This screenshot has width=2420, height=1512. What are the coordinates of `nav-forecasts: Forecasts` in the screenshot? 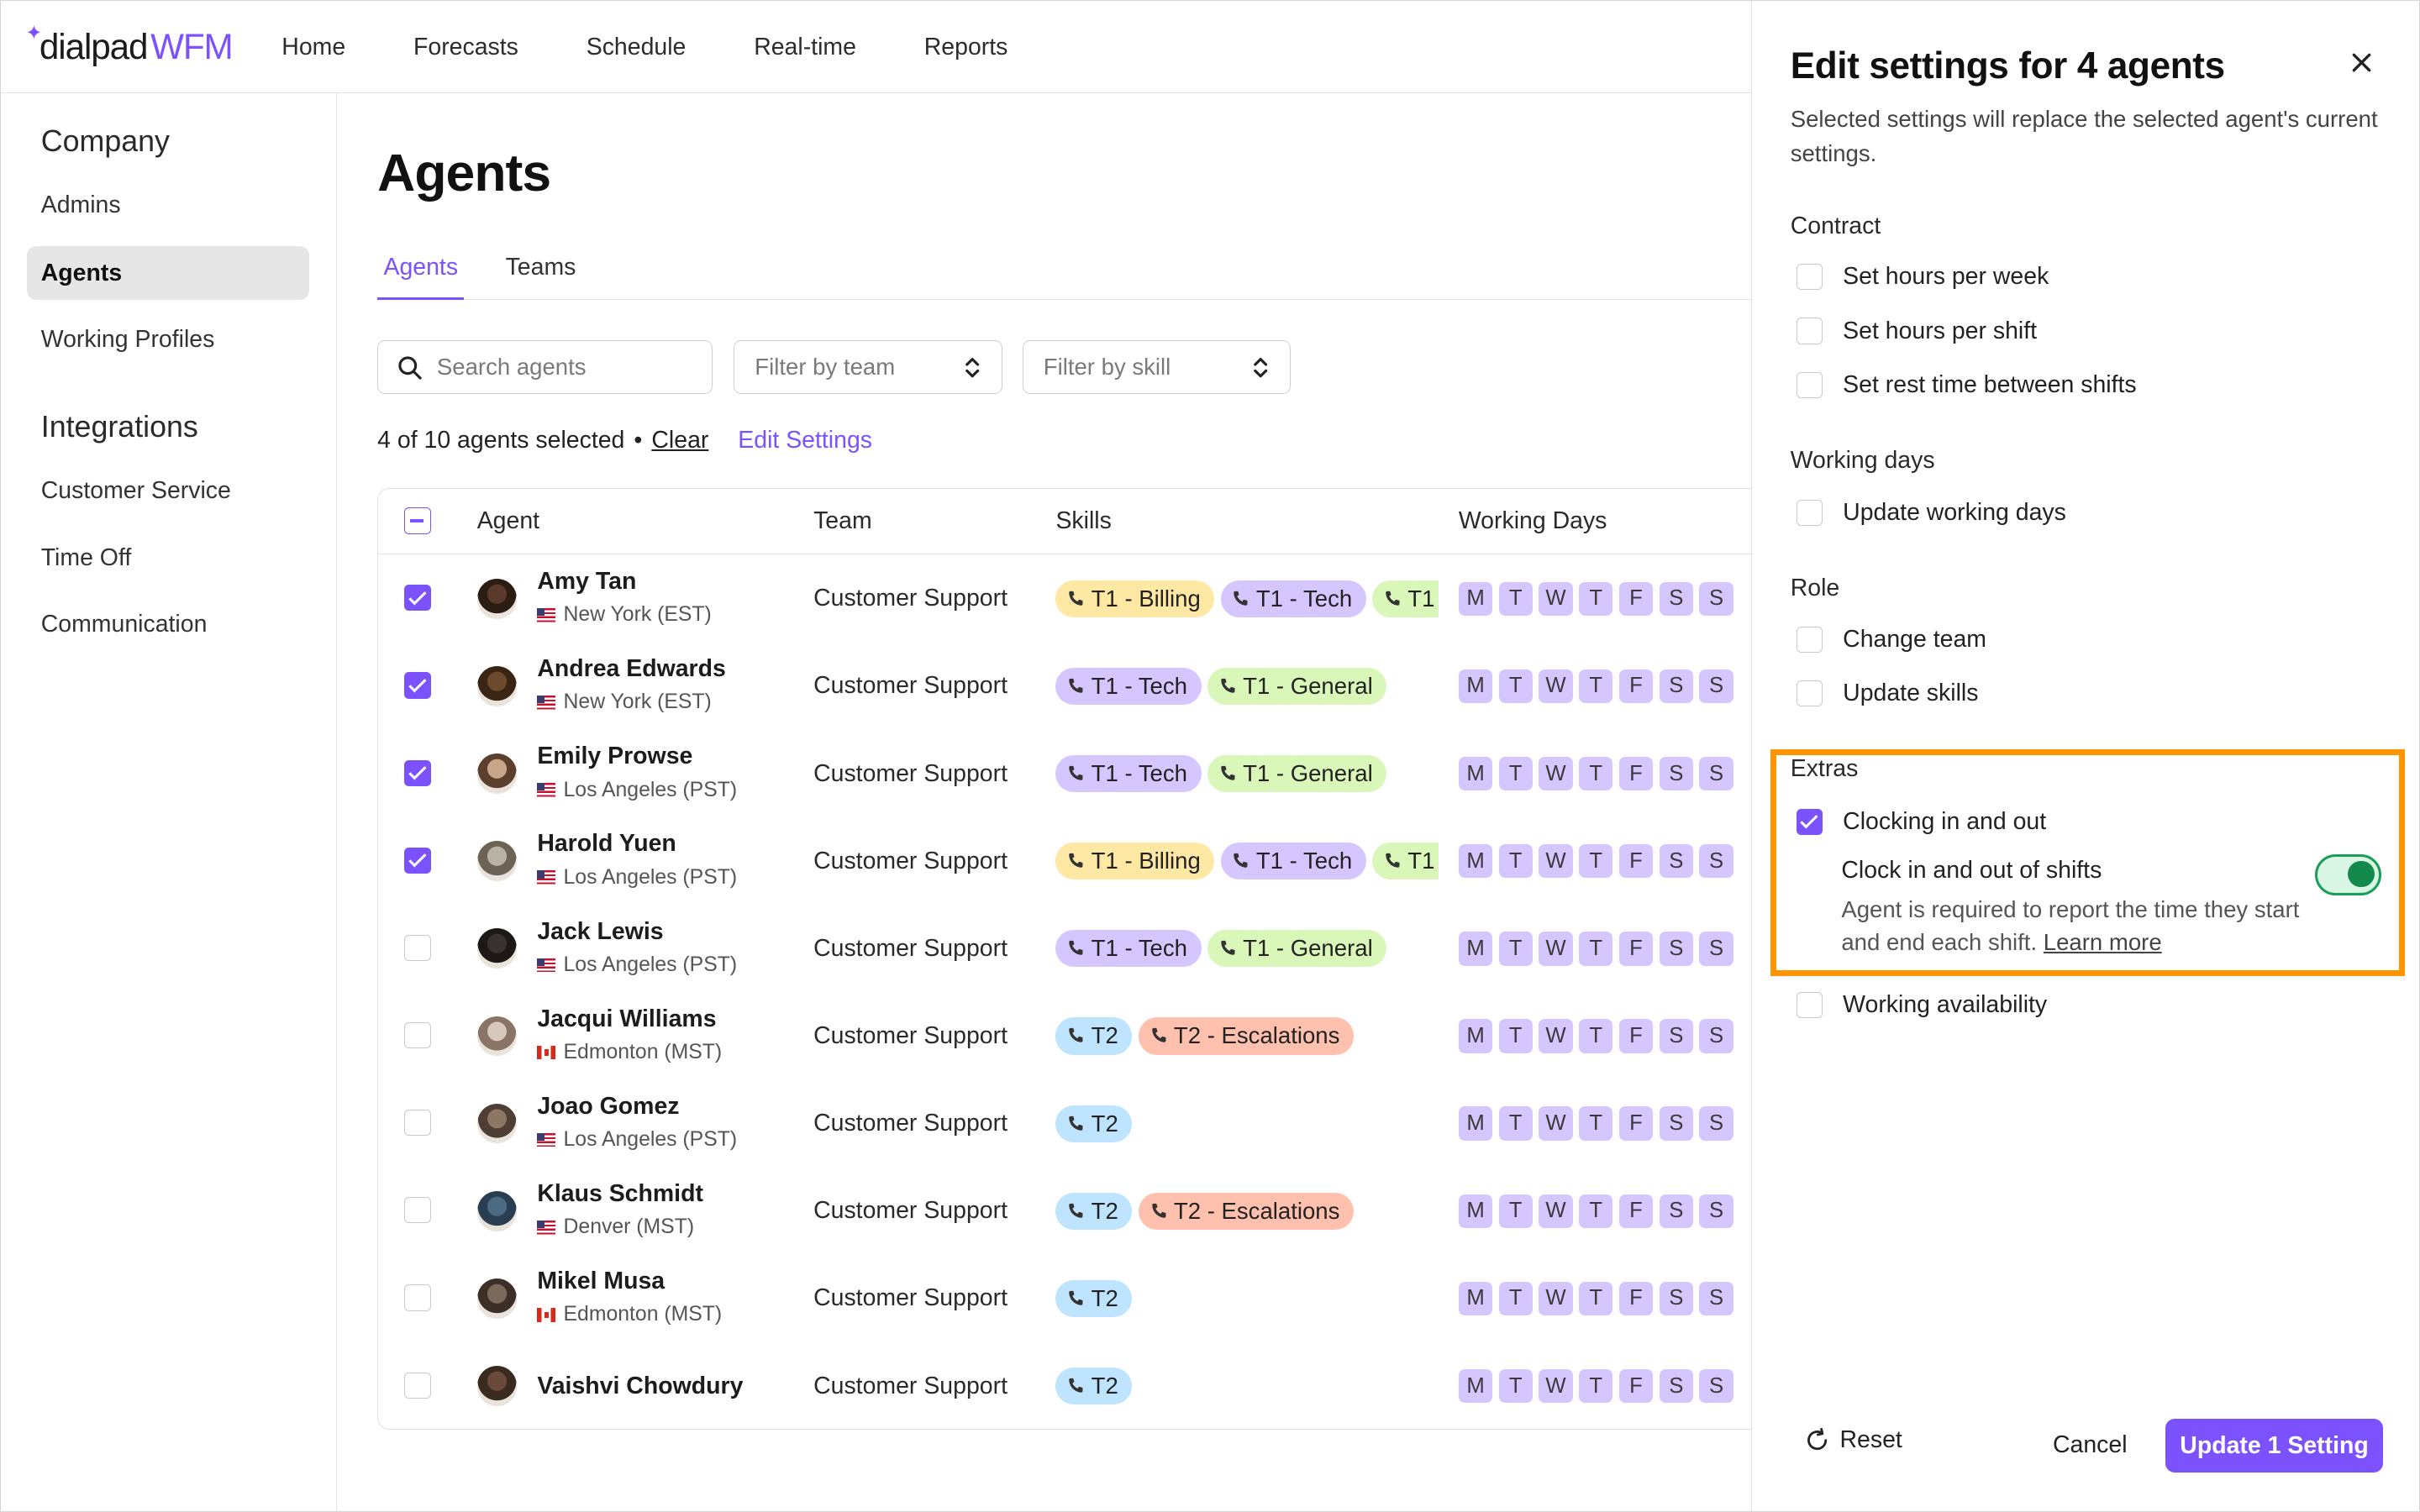 It's located at (465, 47).